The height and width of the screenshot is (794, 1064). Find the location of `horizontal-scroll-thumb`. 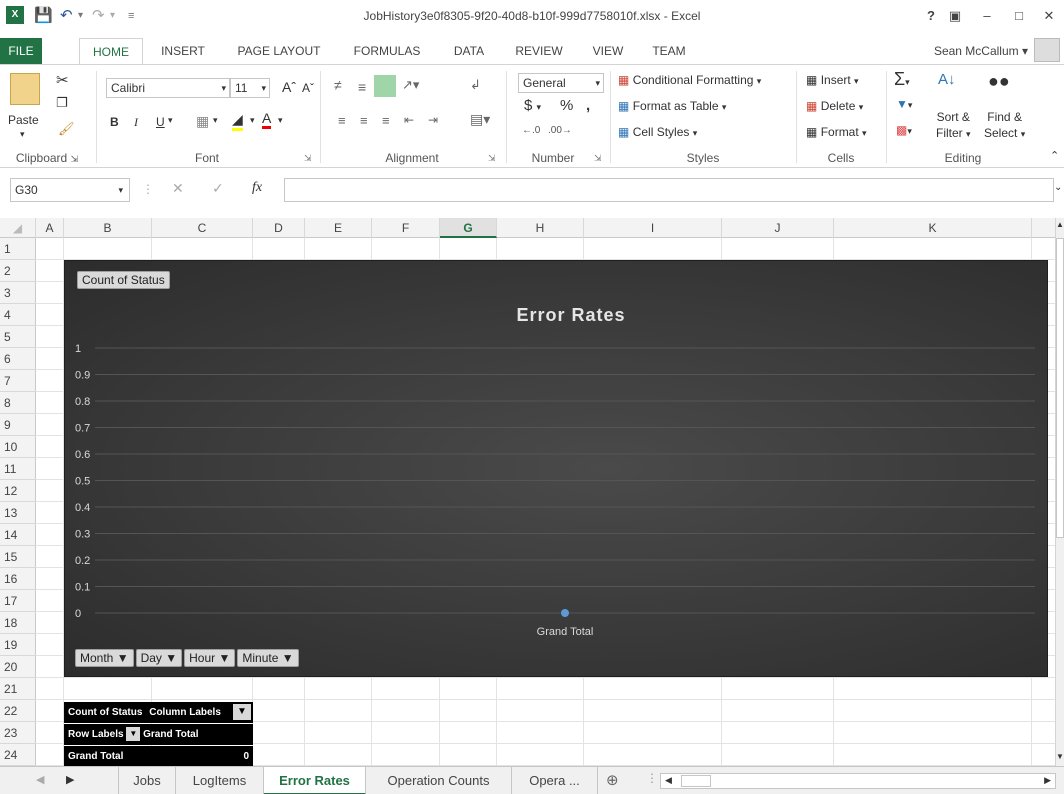

horizontal-scroll-thumb is located at coordinates (696, 781).